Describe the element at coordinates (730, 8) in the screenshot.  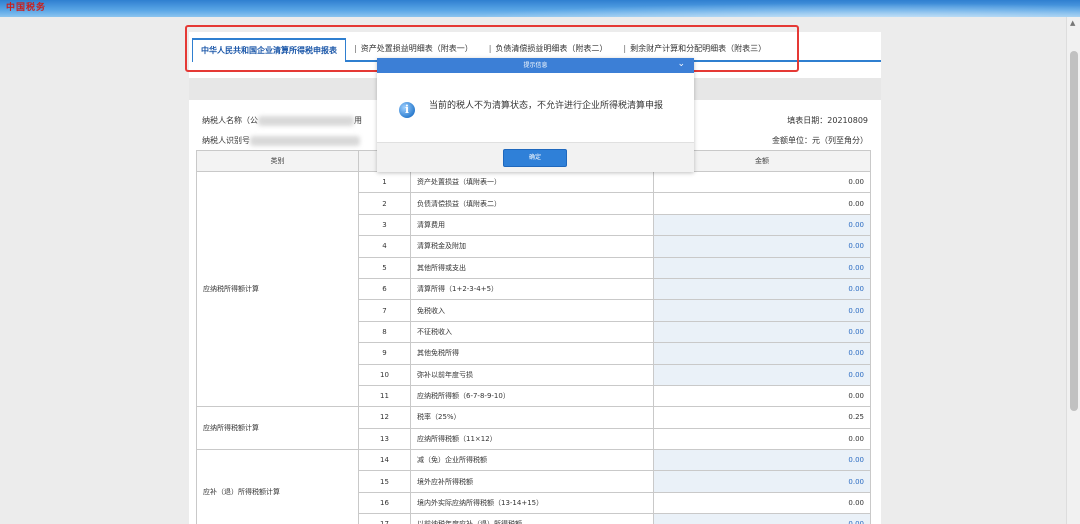
I see `banner-decoration` at that location.